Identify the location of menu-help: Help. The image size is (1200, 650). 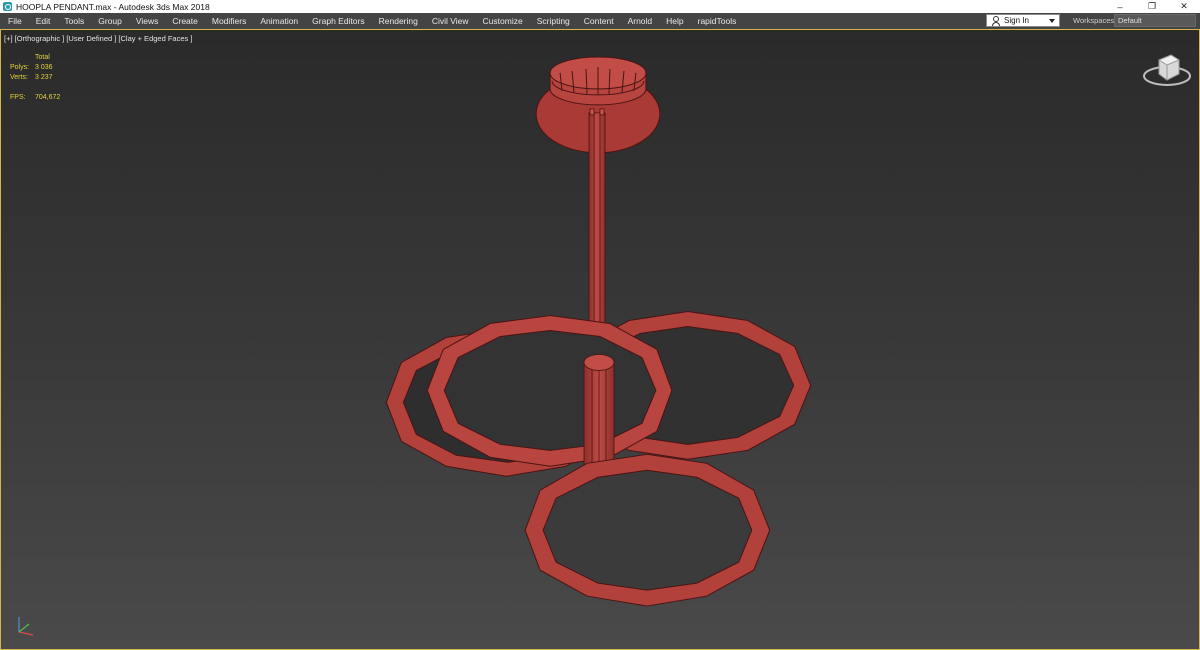
(674, 21).